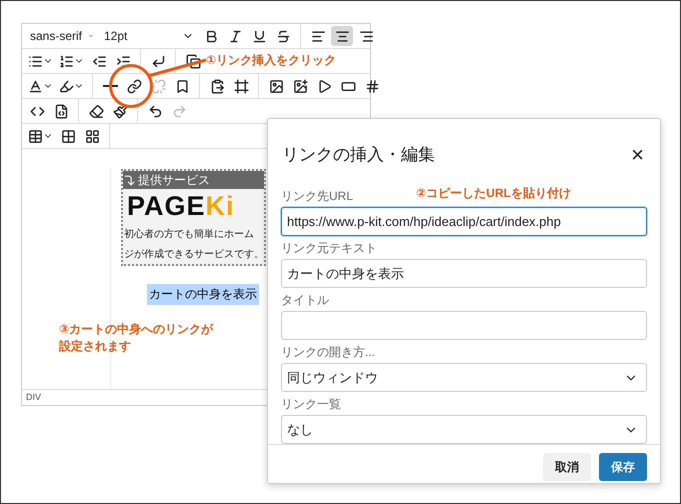 Image resolution: width=681 pixels, height=504 pixels. What do you see at coordinates (155, 111) in the screenshot?
I see `undo-icon` at bounding box center [155, 111].